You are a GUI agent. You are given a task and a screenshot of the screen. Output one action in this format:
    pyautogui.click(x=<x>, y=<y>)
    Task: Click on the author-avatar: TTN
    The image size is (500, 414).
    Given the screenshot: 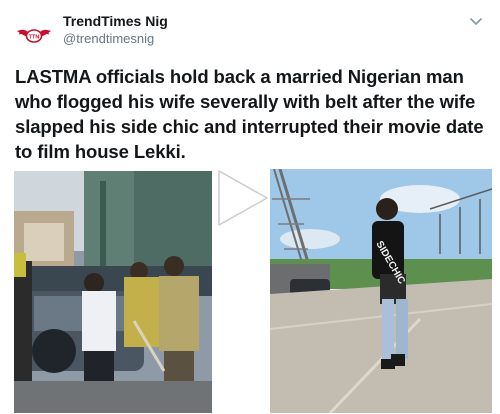 What is the action you would take?
    pyautogui.click(x=34, y=36)
    